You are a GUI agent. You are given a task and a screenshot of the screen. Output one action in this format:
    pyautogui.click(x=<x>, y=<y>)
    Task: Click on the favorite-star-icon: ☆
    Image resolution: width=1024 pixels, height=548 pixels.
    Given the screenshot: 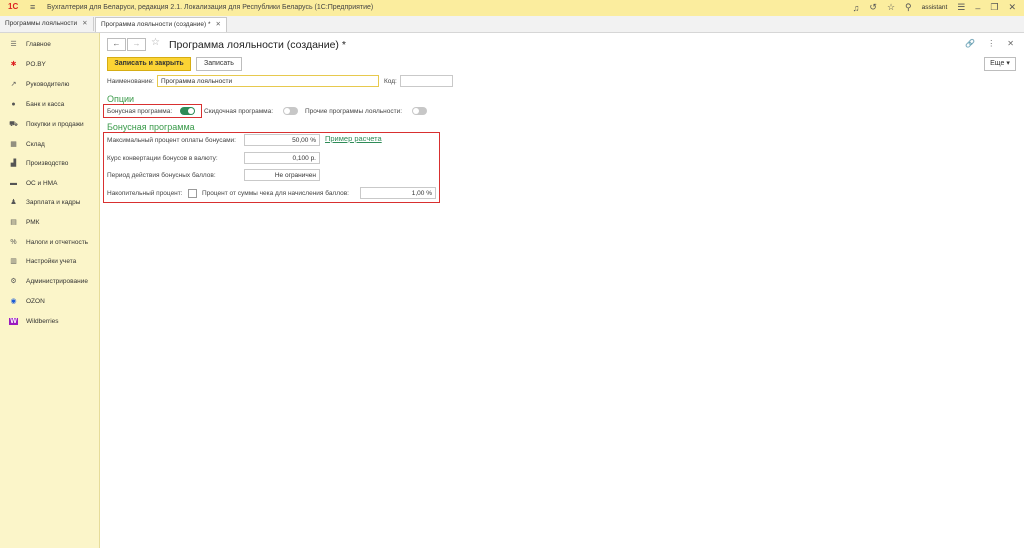 What is the action you would take?
    pyautogui.click(x=155, y=42)
    